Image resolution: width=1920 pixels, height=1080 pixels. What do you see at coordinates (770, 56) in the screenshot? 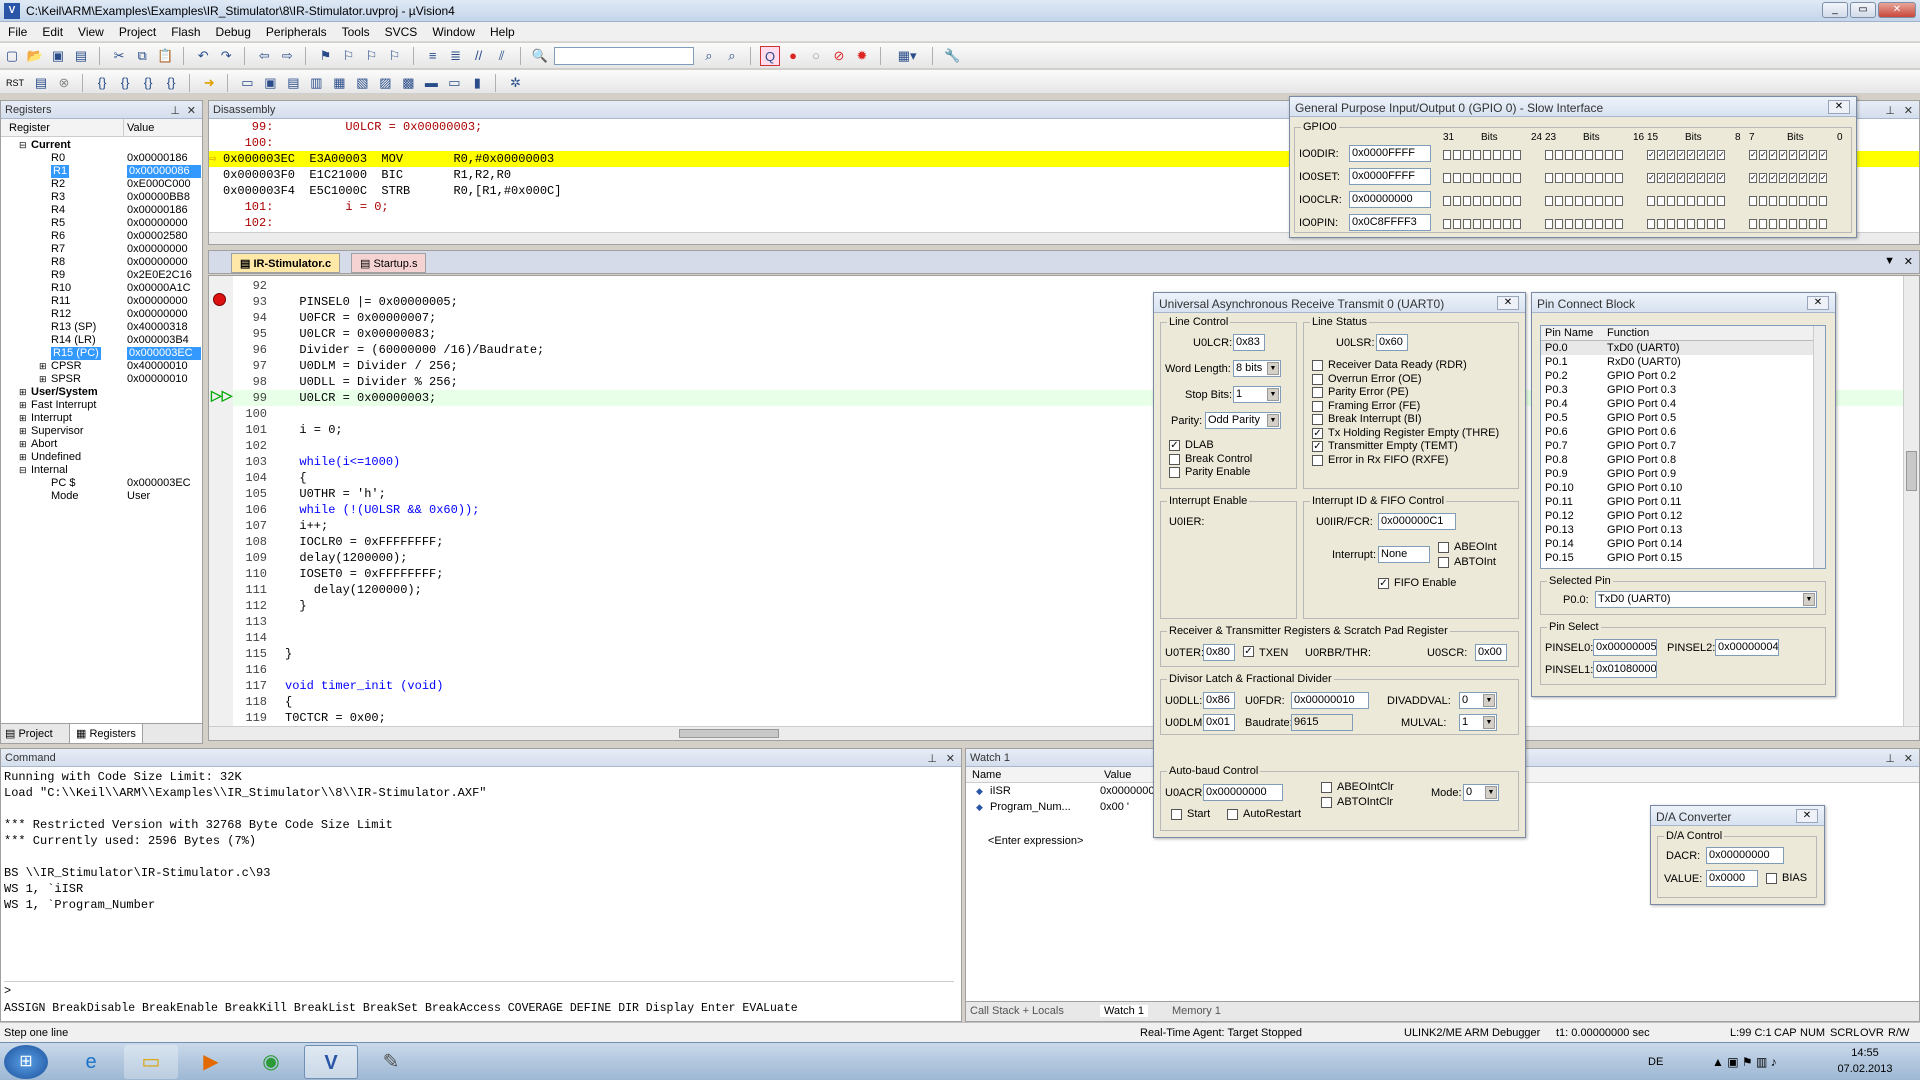
I see `debug-session-icon: Q` at bounding box center [770, 56].